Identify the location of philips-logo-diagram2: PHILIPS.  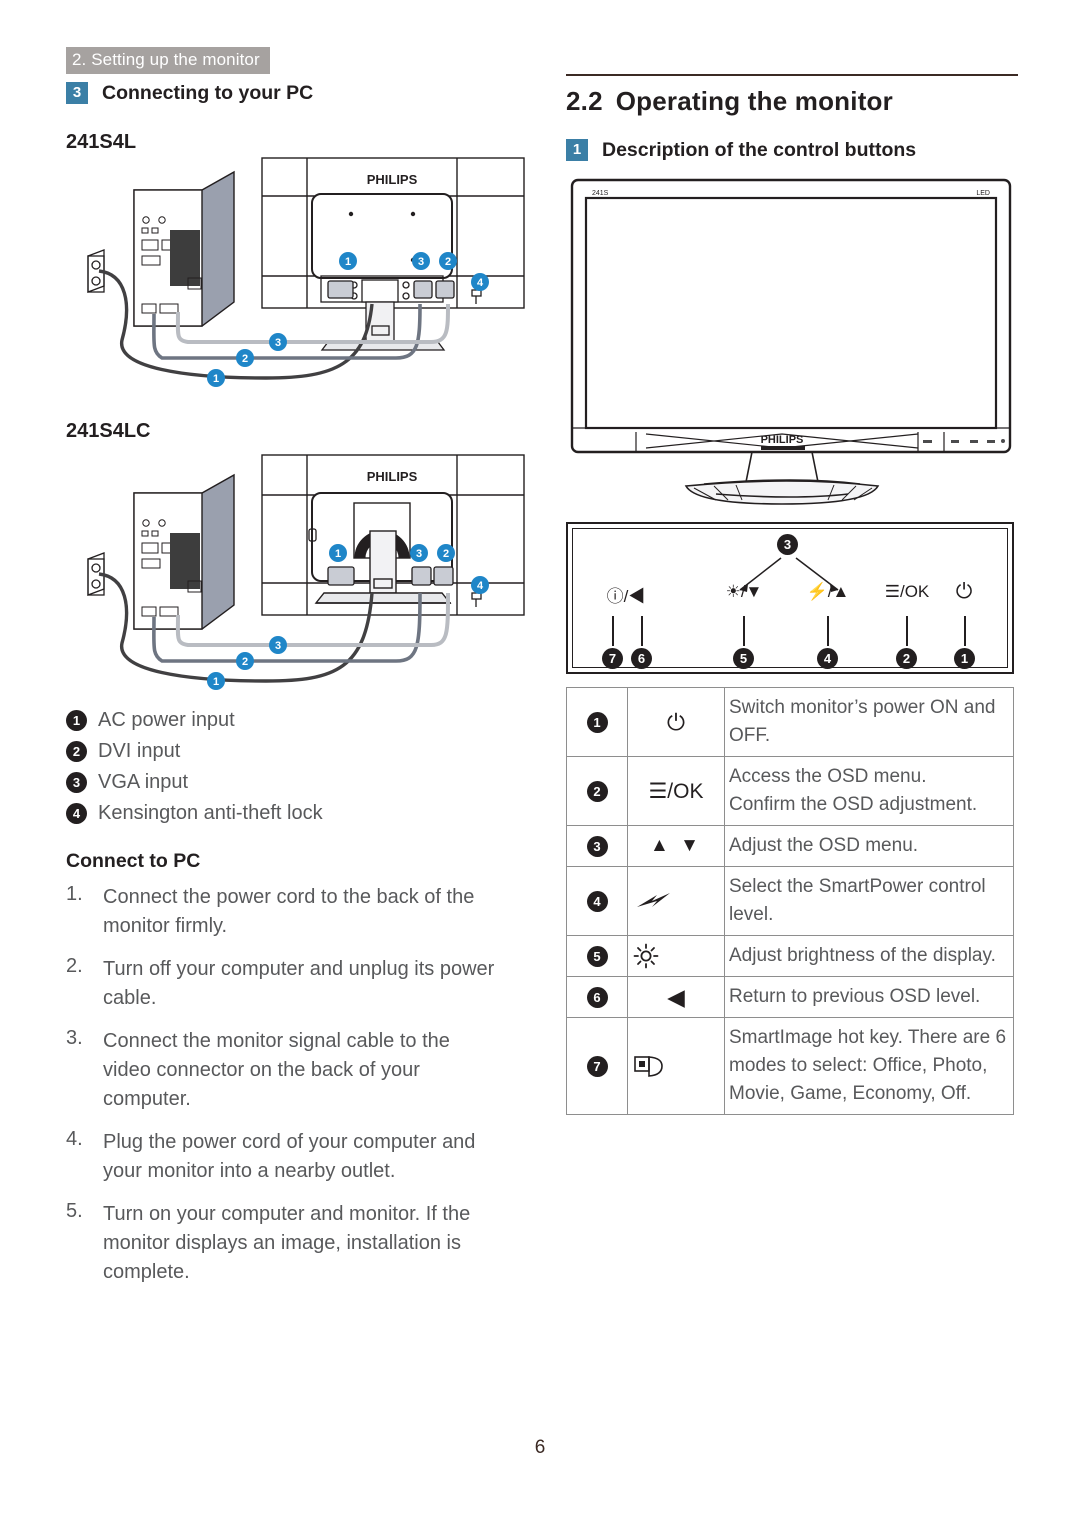
(392, 476).